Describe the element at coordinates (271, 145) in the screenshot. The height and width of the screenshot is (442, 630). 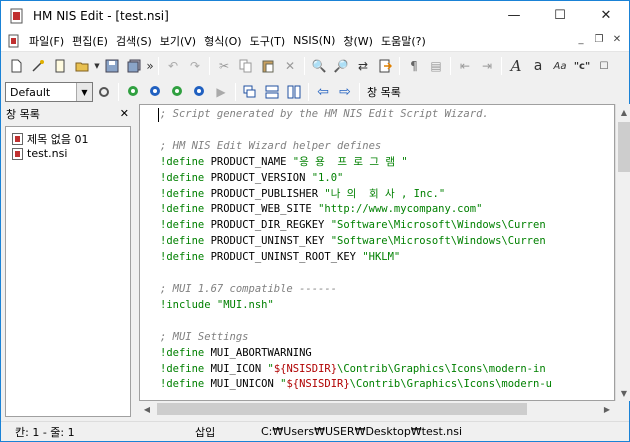
I see `code-token: ; HM NIS Edit Wizard helper defines` at that location.